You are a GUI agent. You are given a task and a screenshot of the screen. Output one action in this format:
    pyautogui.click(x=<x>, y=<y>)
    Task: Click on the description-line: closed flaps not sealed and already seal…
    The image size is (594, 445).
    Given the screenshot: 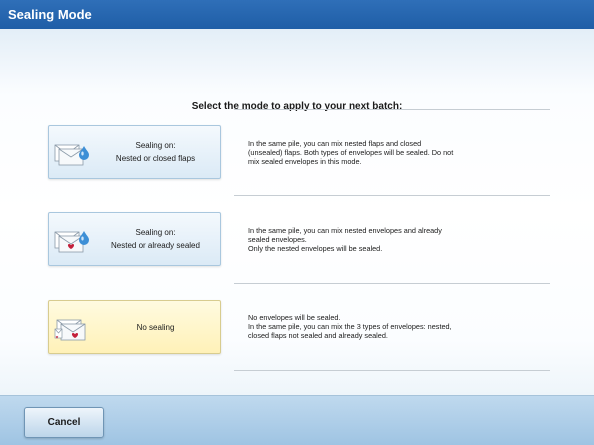 What is the action you would take?
    pyautogui.click(x=318, y=335)
    